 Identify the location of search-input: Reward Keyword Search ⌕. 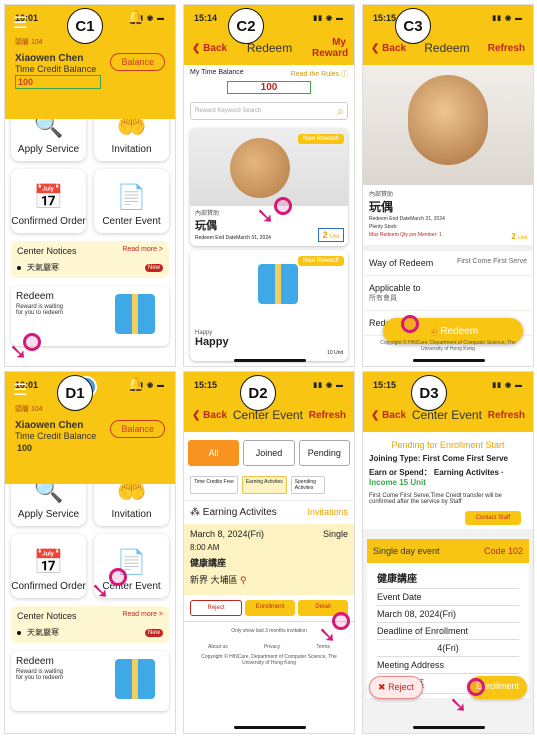
(269, 111).